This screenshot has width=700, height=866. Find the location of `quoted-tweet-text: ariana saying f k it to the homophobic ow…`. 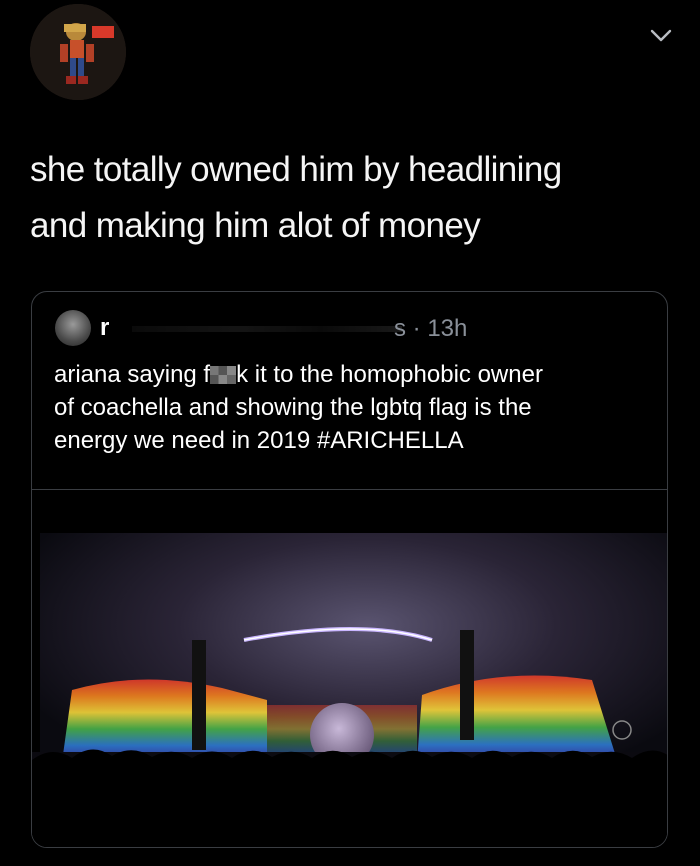

quoted-tweet-text: ariana saying f k it to the homophobic ow… is located at coordinates (354, 407).